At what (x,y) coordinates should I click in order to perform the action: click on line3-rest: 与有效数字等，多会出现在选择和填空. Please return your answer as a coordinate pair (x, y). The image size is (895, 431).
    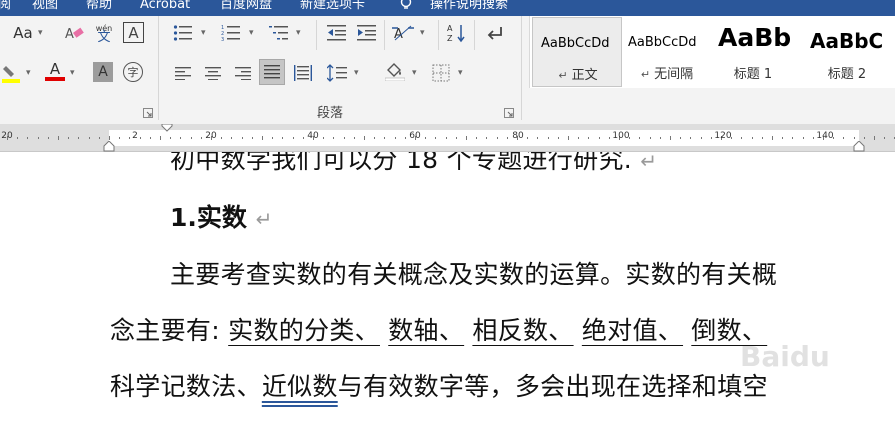
    Looking at the image, I should click on (552, 386).